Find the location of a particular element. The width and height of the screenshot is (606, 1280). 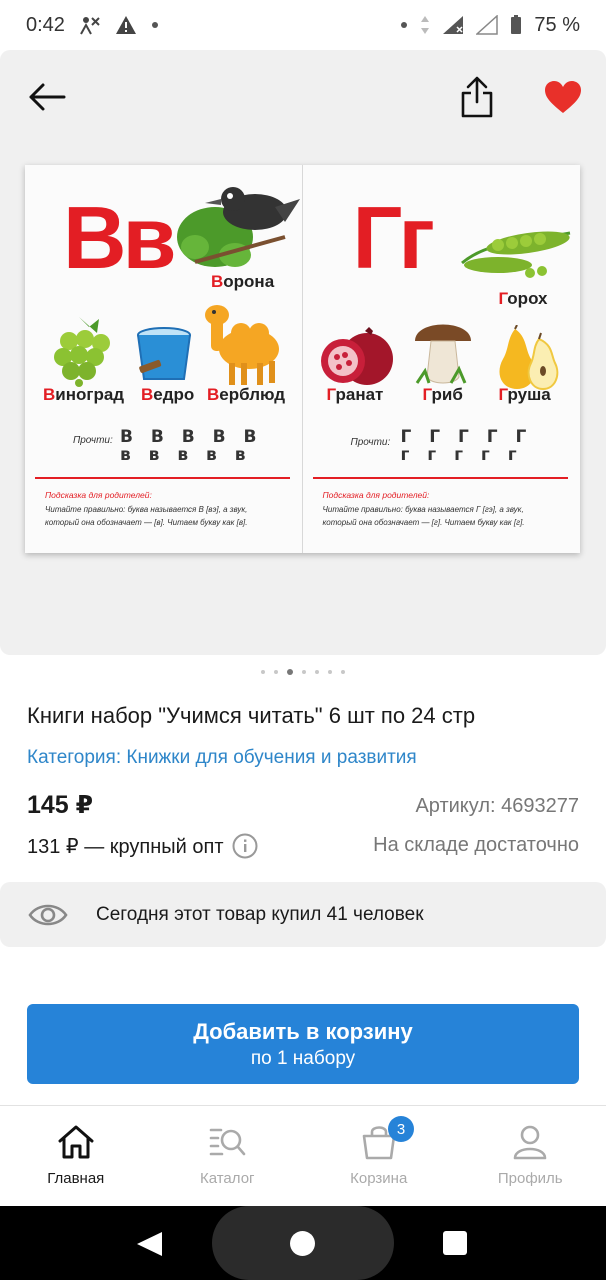

read-row-2: г г г г г is located at coordinates (461, 455).